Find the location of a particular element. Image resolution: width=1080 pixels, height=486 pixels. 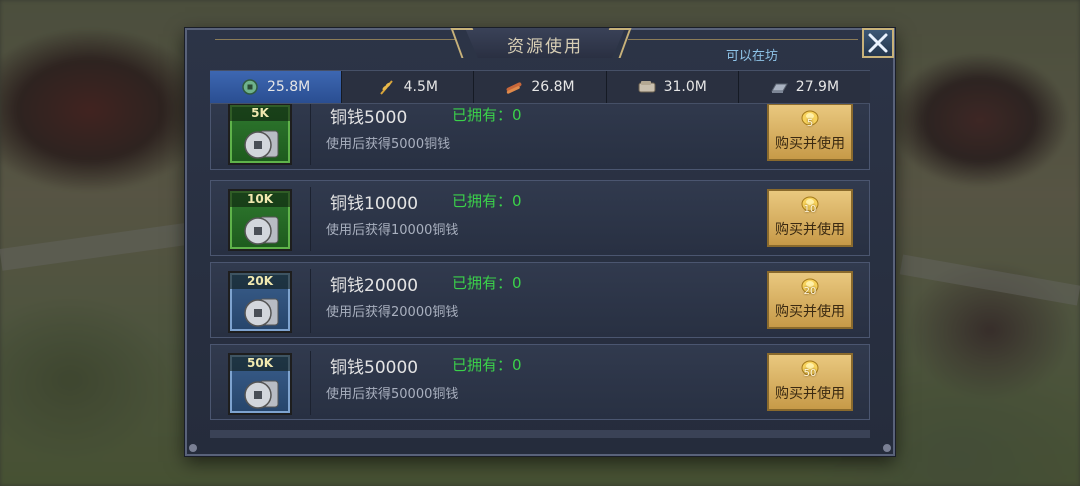

item-name: 铜钱50000 is located at coordinates (374, 368).